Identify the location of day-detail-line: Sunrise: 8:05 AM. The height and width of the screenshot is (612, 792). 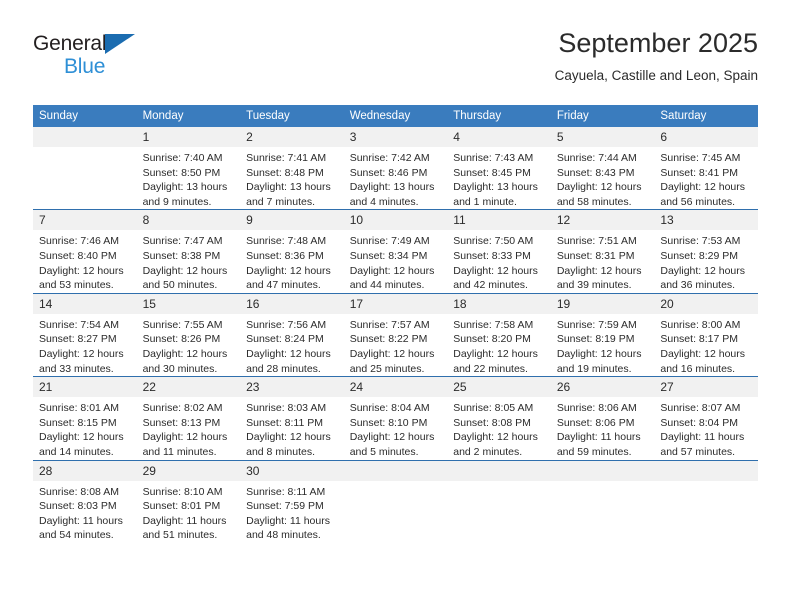
(493, 408).